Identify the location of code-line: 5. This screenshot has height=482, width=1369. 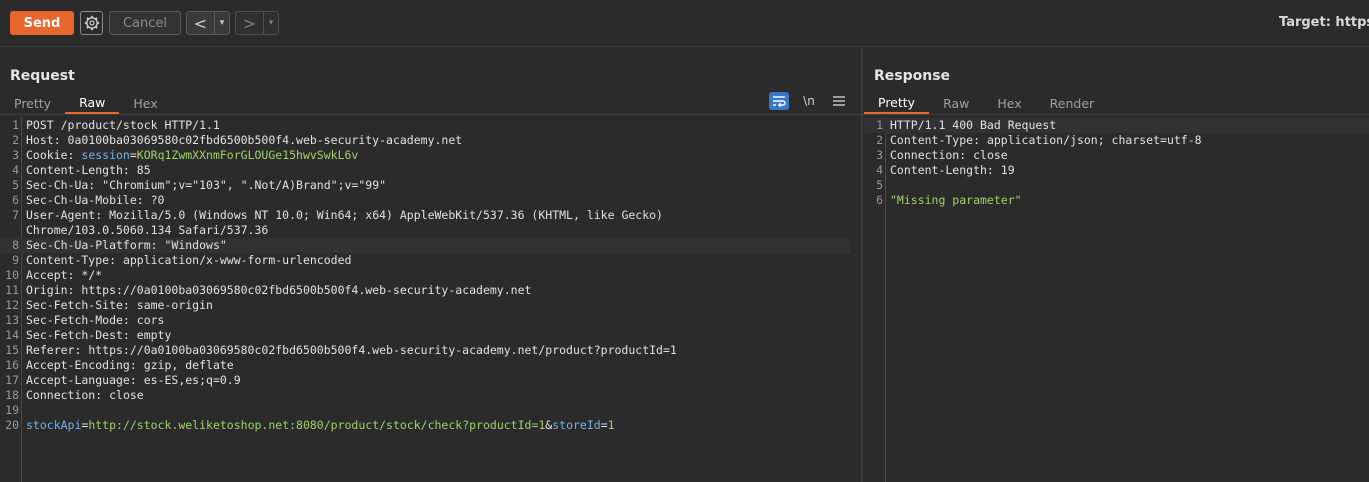
(1116, 185).